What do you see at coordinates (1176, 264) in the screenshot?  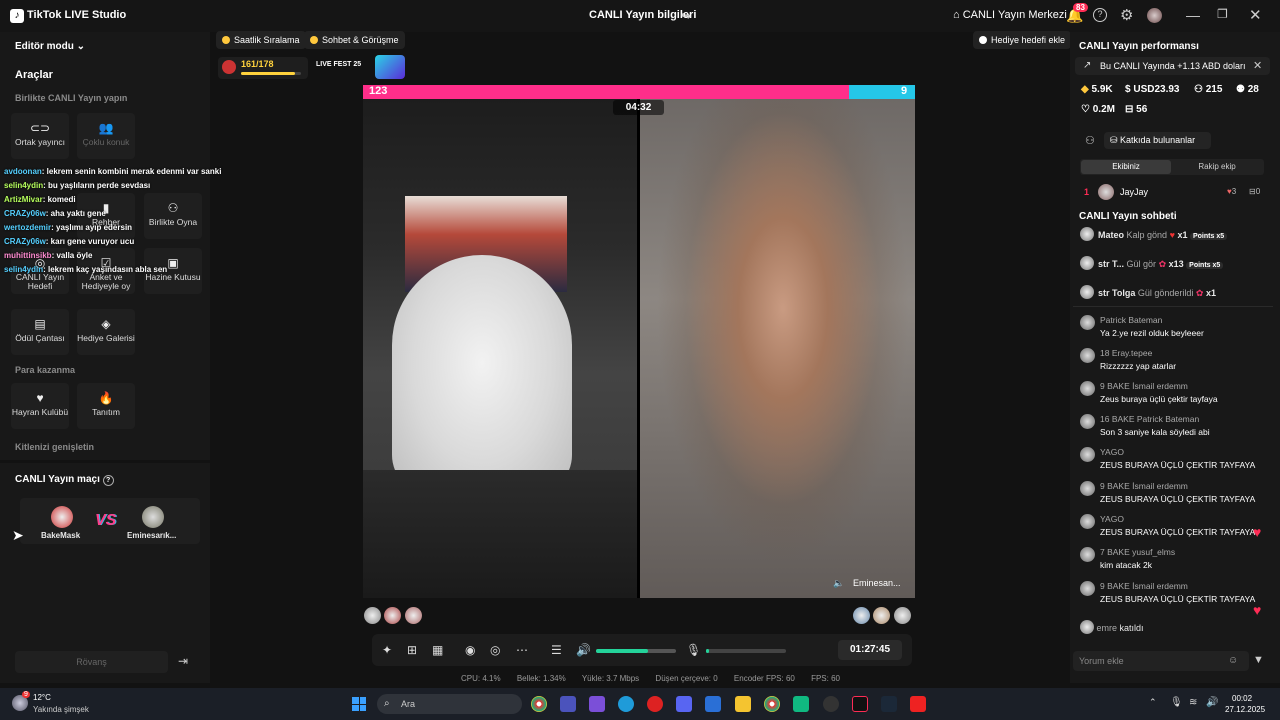 I see `gift-count: x13` at bounding box center [1176, 264].